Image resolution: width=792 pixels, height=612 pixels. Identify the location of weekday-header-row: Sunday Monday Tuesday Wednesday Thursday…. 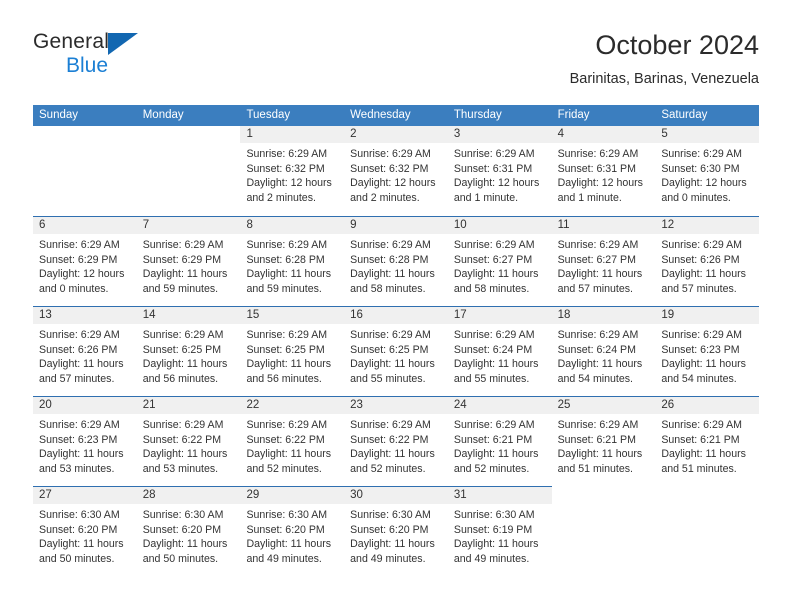
(396, 115).